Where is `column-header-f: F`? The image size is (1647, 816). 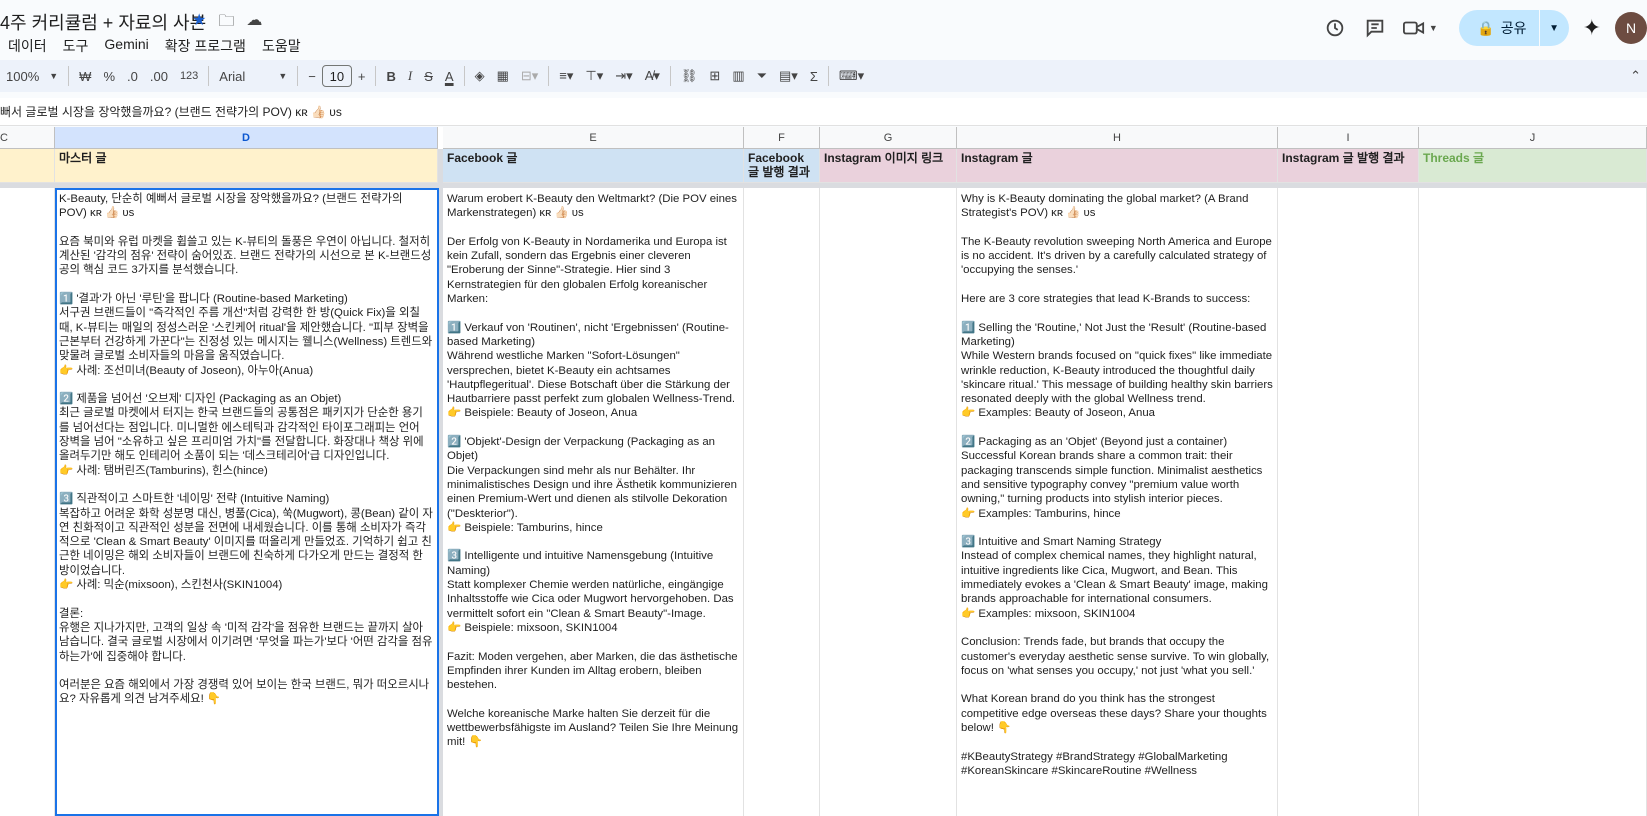
column-header-f: F is located at coordinates (782, 138).